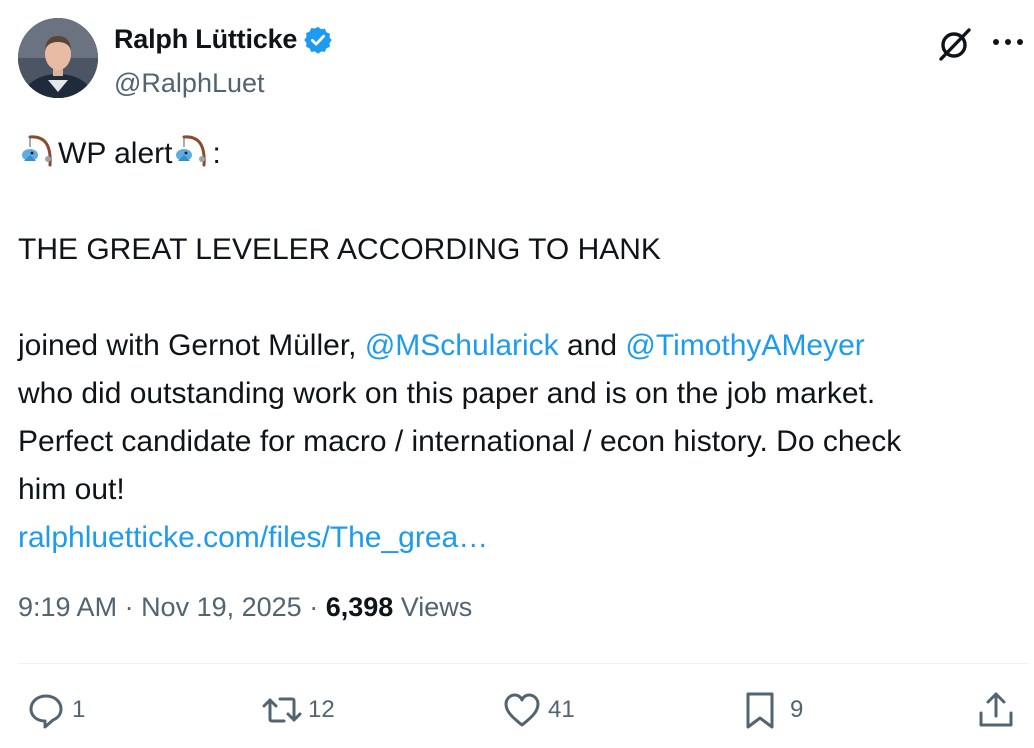 The height and width of the screenshot is (748, 1034). Describe the element at coordinates (191, 345) in the screenshot. I see `text-segment: joined with Gernot Müller,` at that location.